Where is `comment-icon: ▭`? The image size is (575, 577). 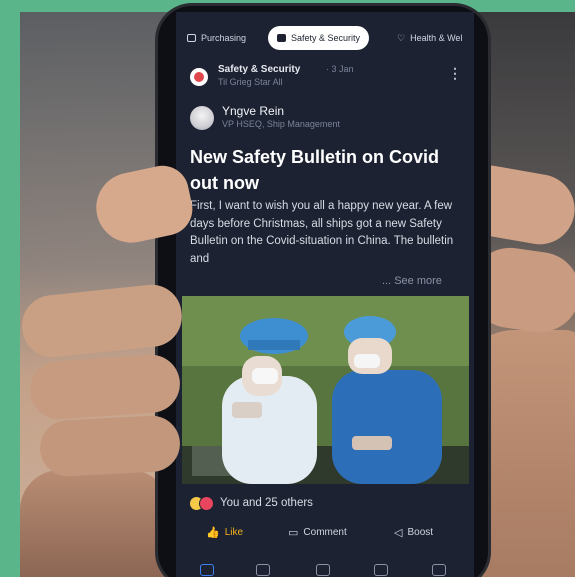
comment-icon: ▭ is located at coordinates (293, 533).